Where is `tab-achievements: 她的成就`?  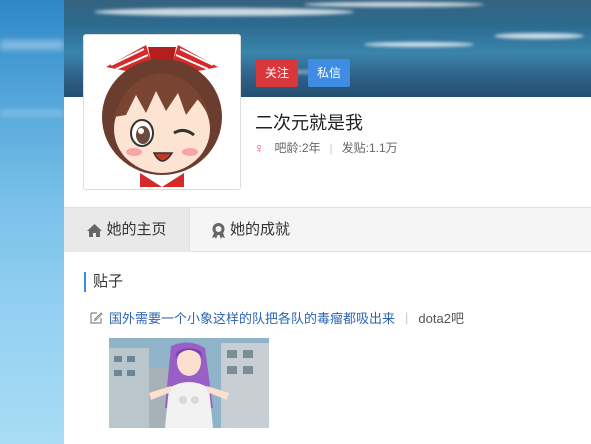 tab-achievements: 她的成就 is located at coordinates (250, 230).